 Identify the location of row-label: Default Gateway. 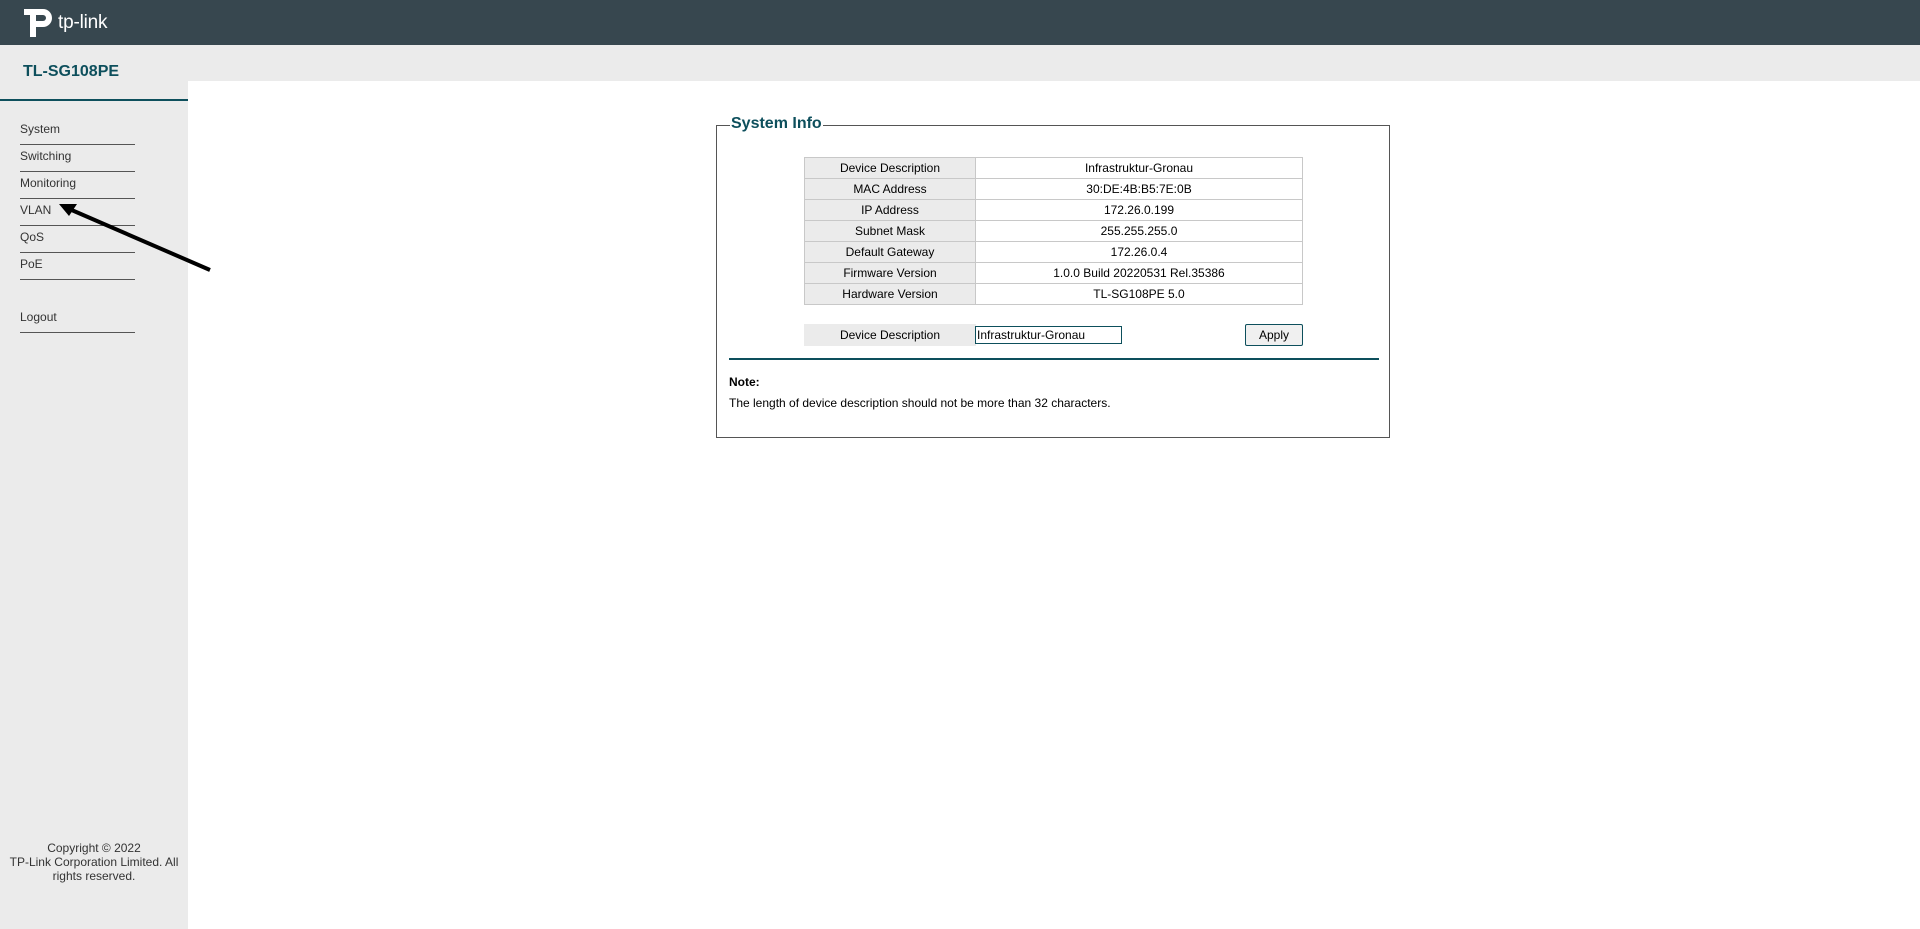
(890, 252).